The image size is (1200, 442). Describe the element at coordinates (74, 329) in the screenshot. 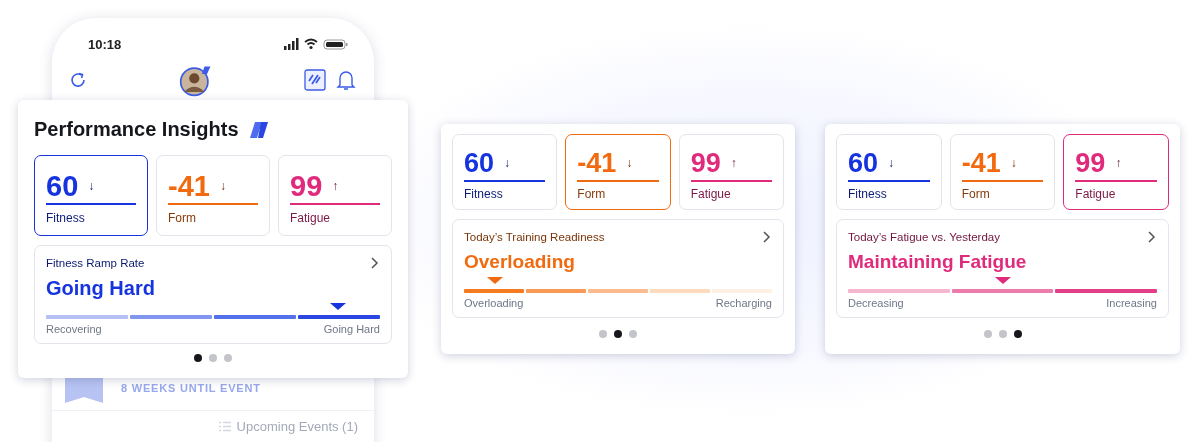

I see `scale-start-label: Recovering` at that location.